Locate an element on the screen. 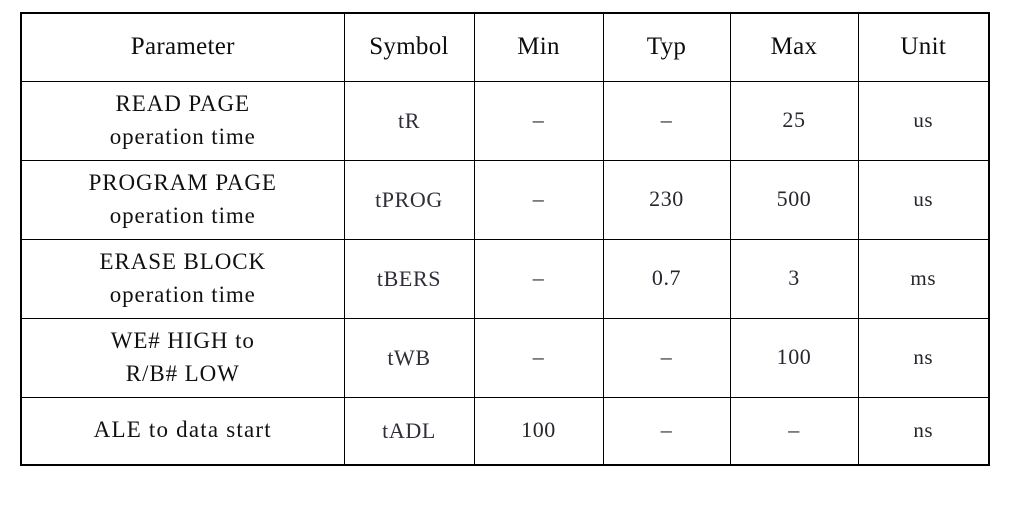  value-max-text: 25 is located at coordinates (794, 119).